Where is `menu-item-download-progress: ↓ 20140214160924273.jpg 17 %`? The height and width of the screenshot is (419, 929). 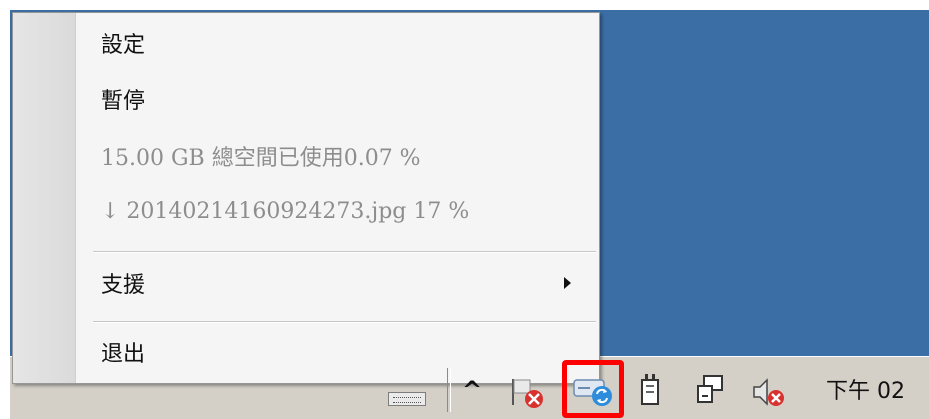 menu-item-download-progress: ↓ 20140214160924273.jpg 17 % is located at coordinates (306, 211).